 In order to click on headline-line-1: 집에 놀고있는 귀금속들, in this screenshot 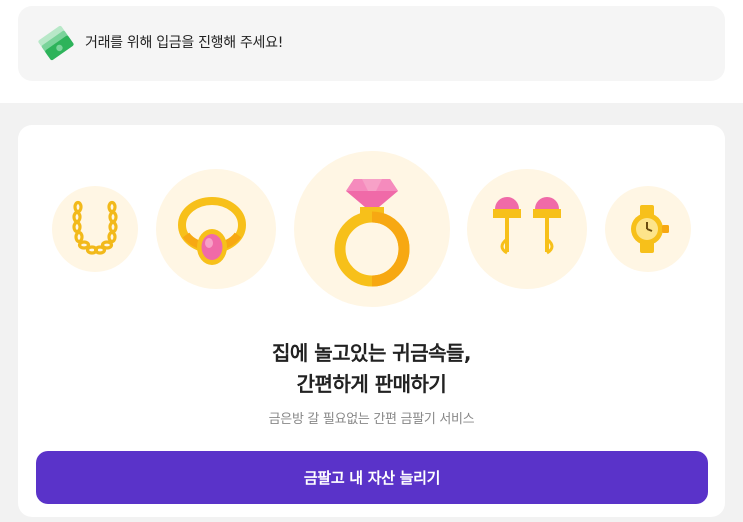, I will do `click(371, 353)`.